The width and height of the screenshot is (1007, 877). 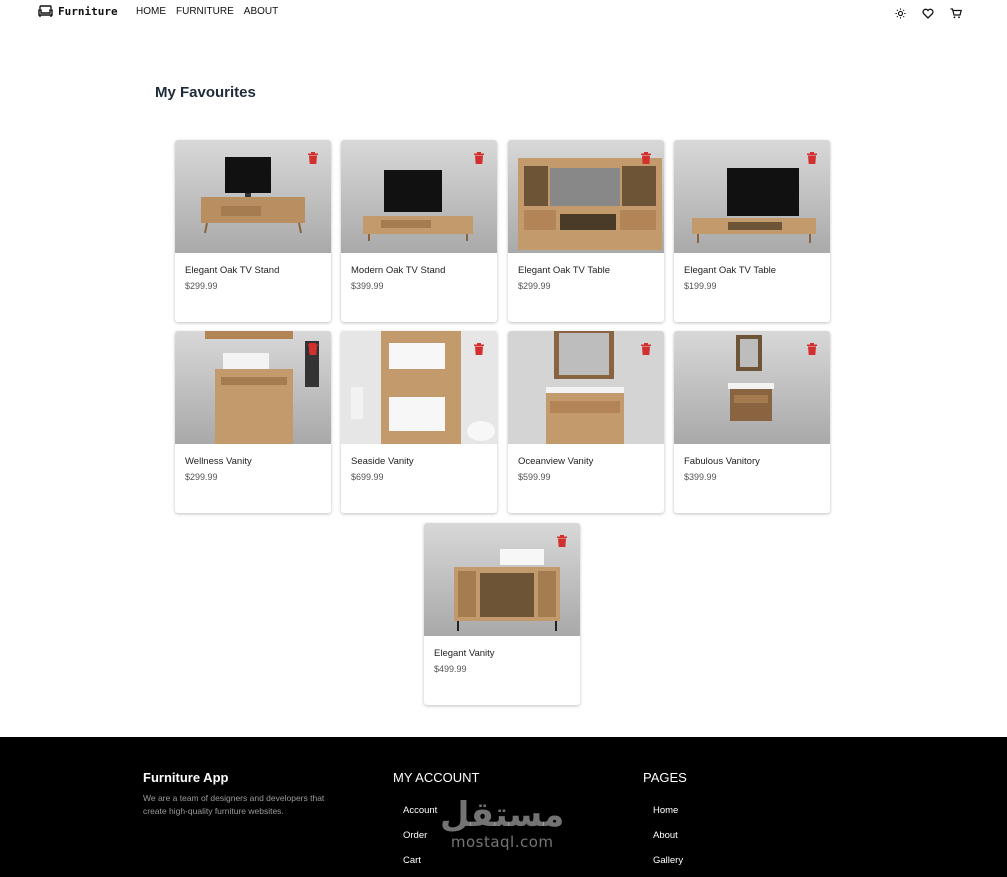 I want to click on product-card: Fabulous Vanitory $399.99, so click(x=752, y=422).